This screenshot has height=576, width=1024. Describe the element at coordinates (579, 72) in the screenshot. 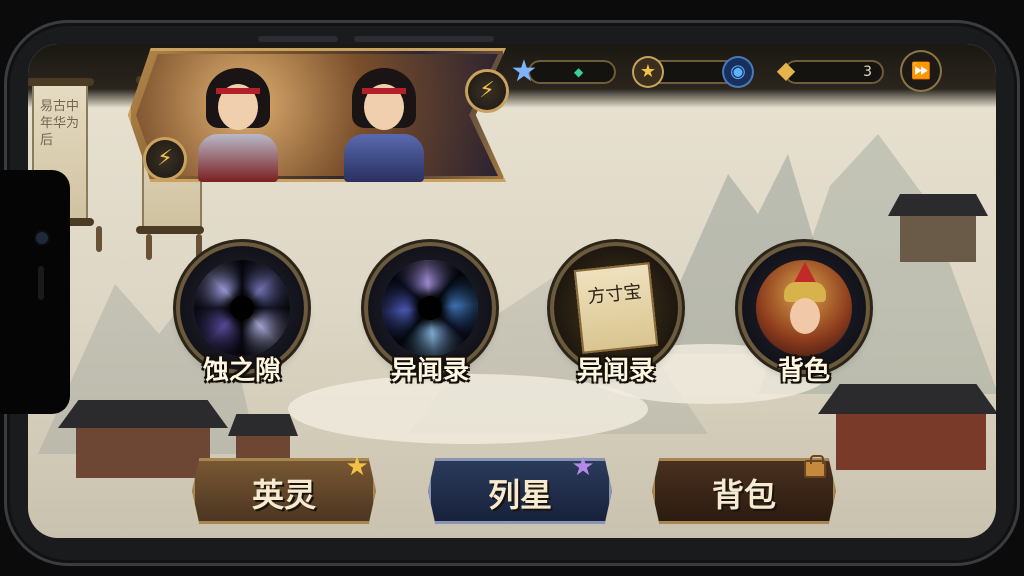

I see `diamond-green-icon: ◆` at that location.